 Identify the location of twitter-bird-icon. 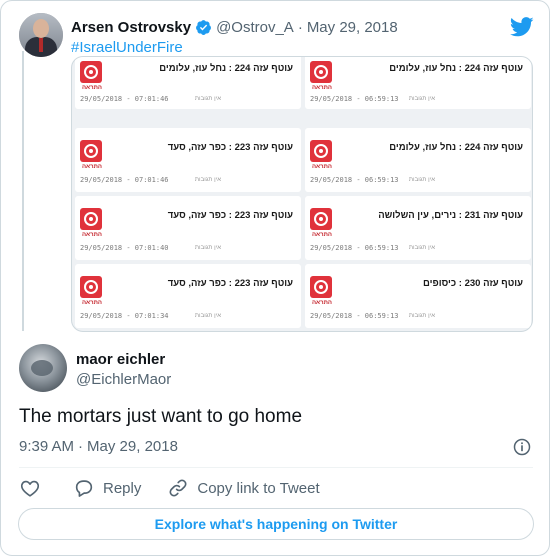
(522, 27).